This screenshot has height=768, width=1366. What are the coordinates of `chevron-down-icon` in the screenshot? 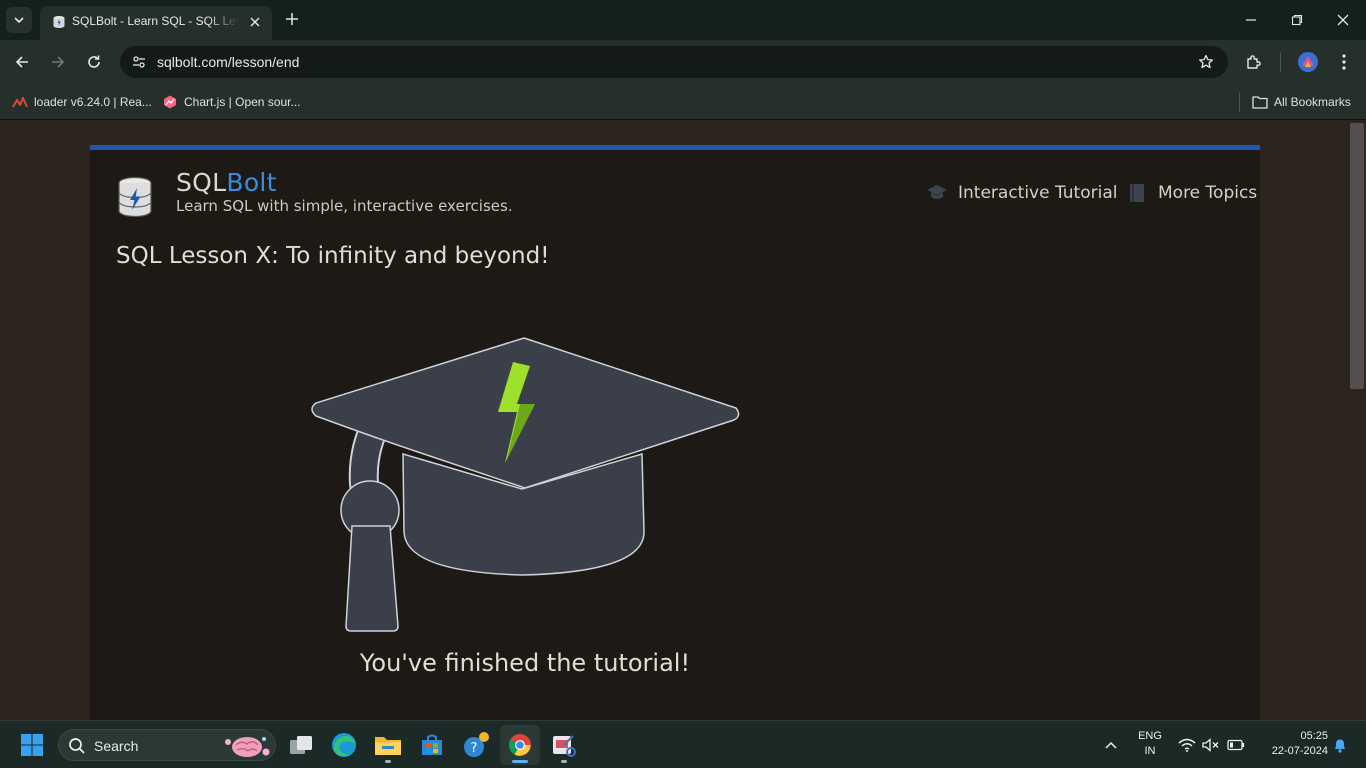 It's located at (19, 20).